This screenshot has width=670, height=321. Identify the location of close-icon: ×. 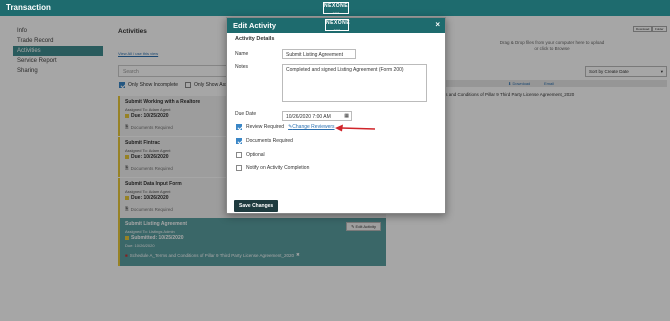
(437, 24).